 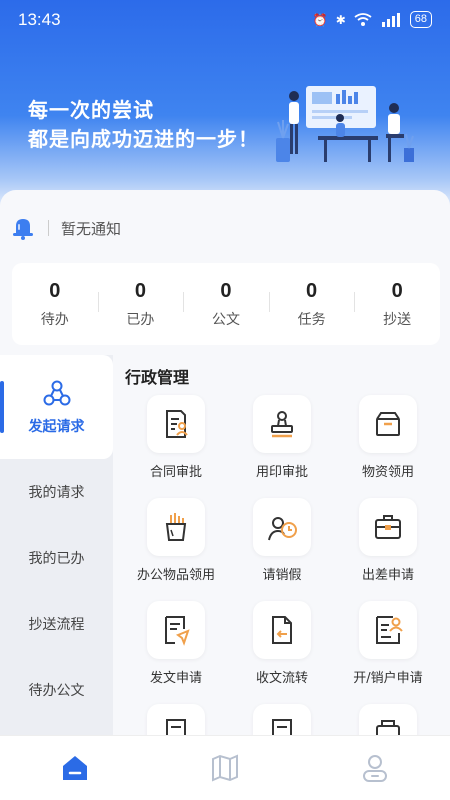 I want to click on contract-icon, so click(x=177, y=424).